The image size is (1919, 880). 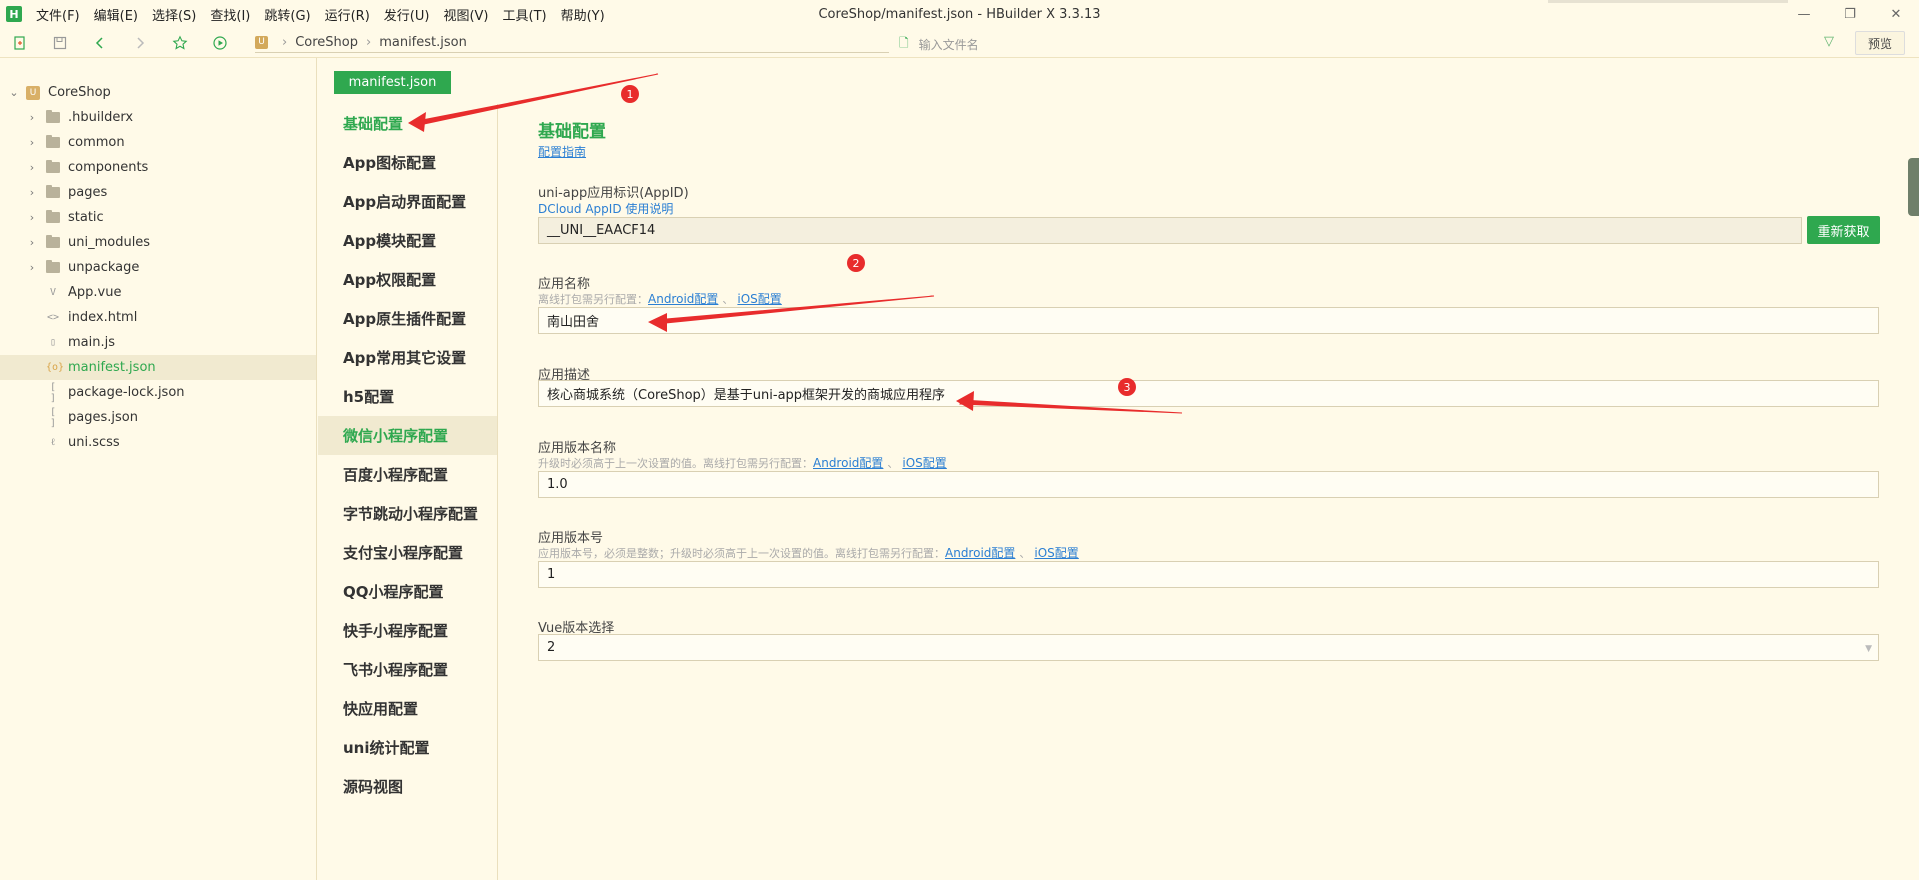 I want to click on app-name-hint: 离线打包需另行配置：Android配置、 iOS配置, so click(x=660, y=299).